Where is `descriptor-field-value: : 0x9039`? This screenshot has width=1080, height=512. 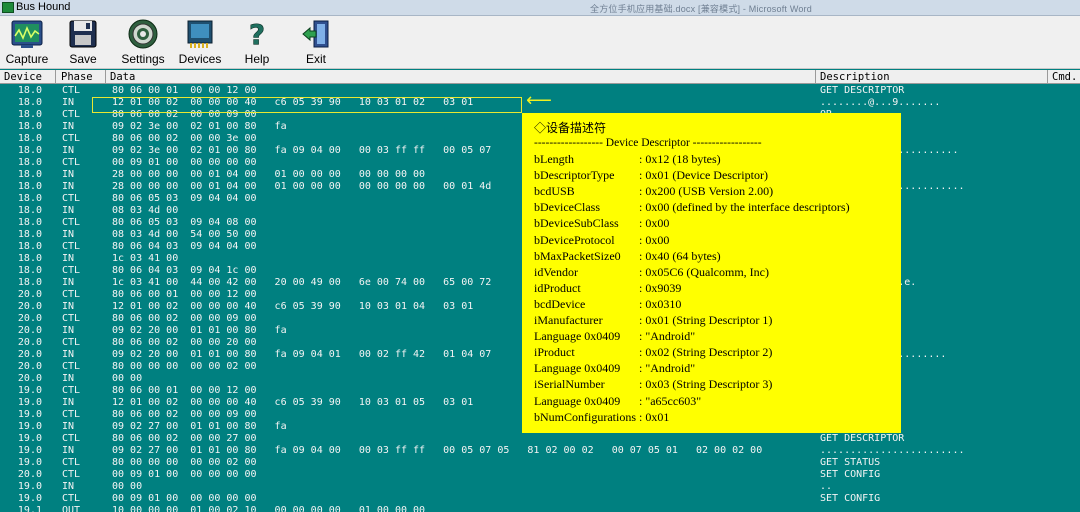 descriptor-field-value: : 0x9039 is located at coordinates (660, 288).